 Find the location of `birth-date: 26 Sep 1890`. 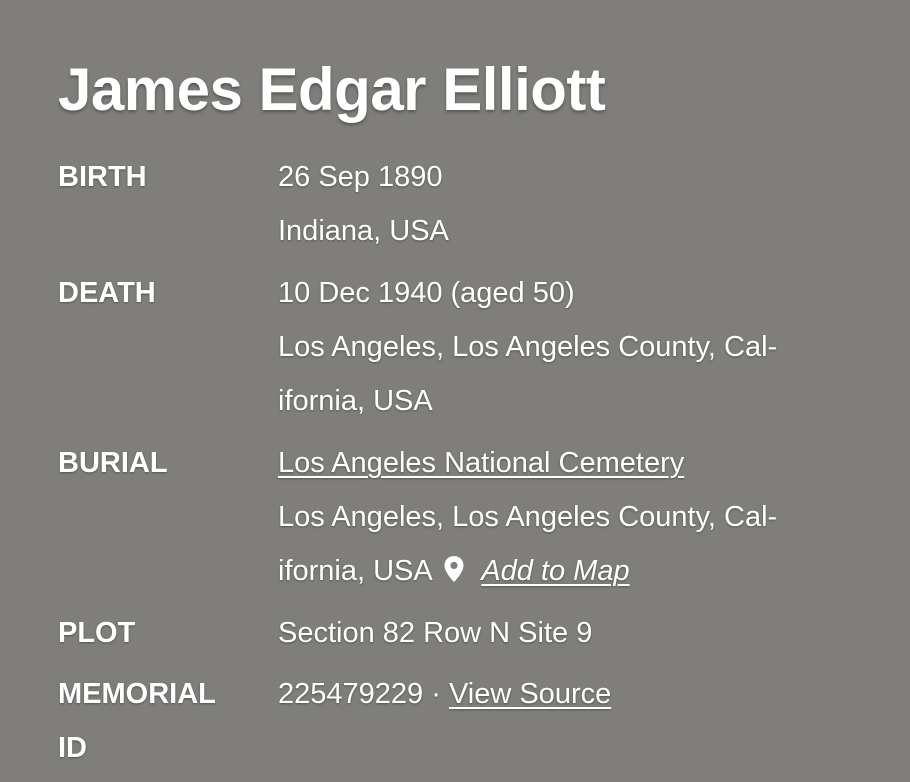

birth-date: 26 Sep 1890 is located at coordinates (360, 177).